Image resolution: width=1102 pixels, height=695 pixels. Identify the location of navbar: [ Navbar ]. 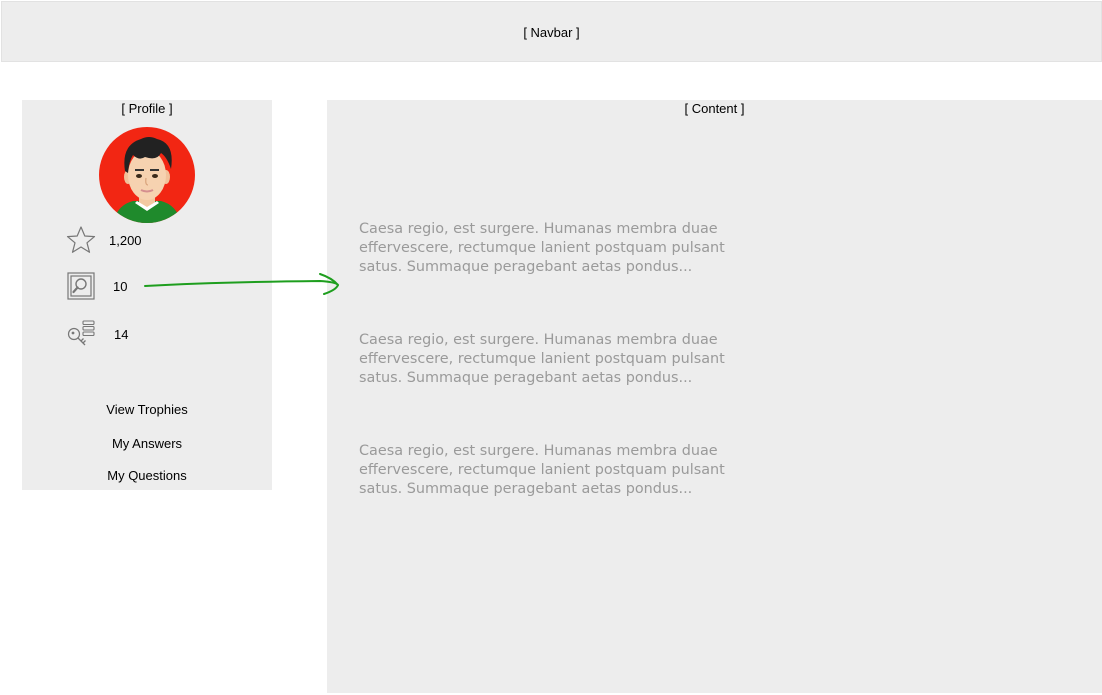
(551, 31).